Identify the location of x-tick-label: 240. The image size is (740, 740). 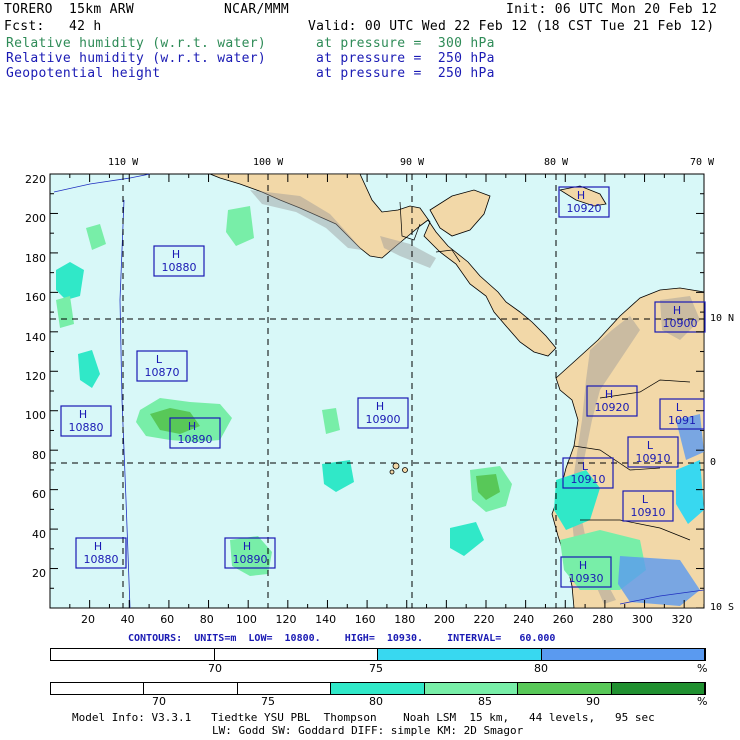
(524, 619).